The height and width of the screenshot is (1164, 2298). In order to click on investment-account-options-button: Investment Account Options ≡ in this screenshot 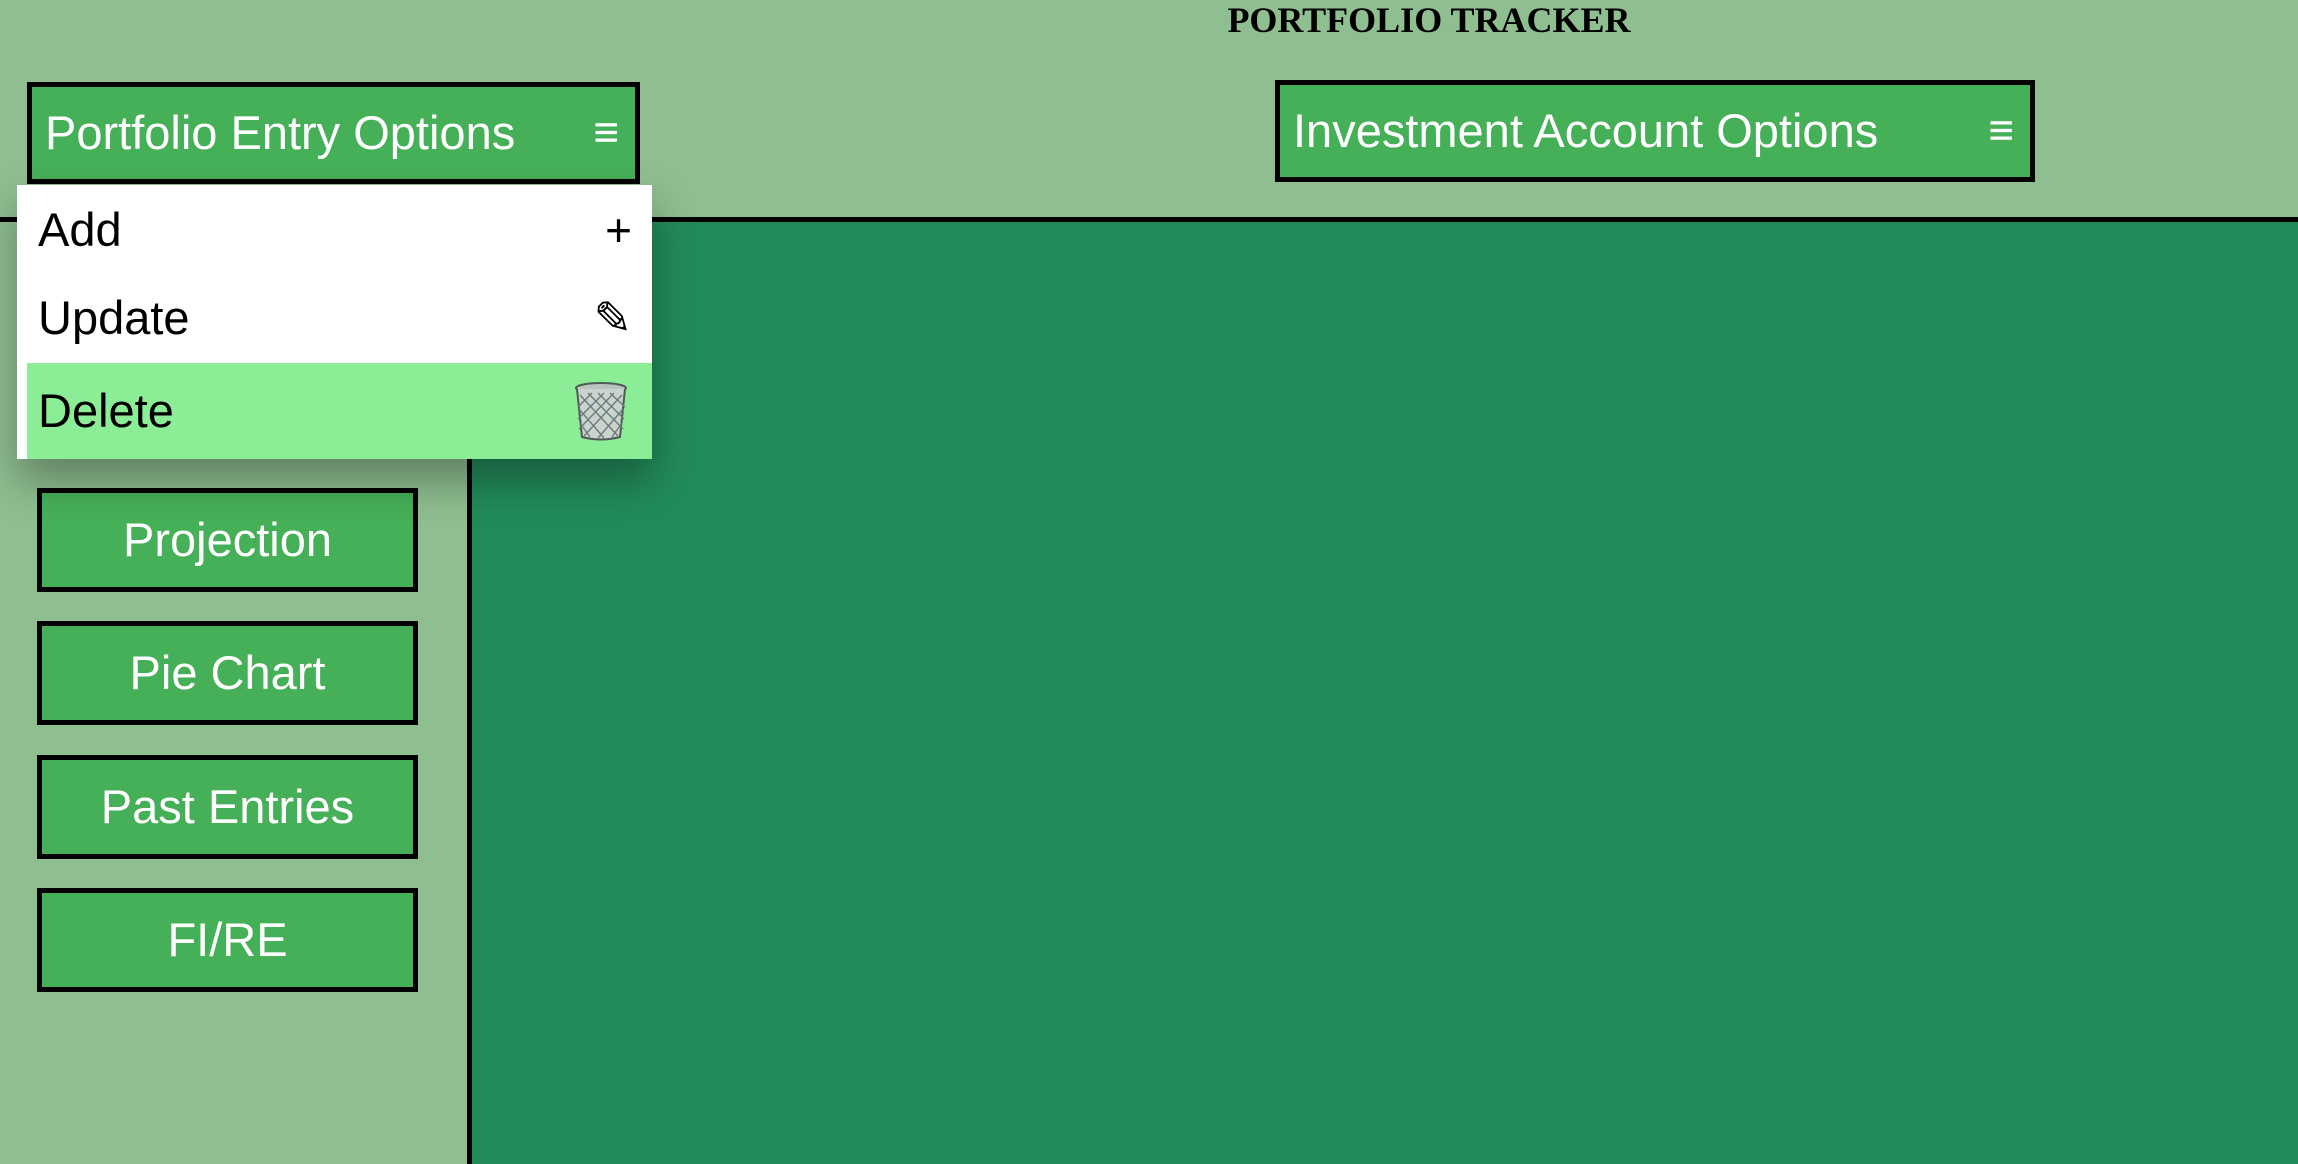, I will do `click(1655, 131)`.